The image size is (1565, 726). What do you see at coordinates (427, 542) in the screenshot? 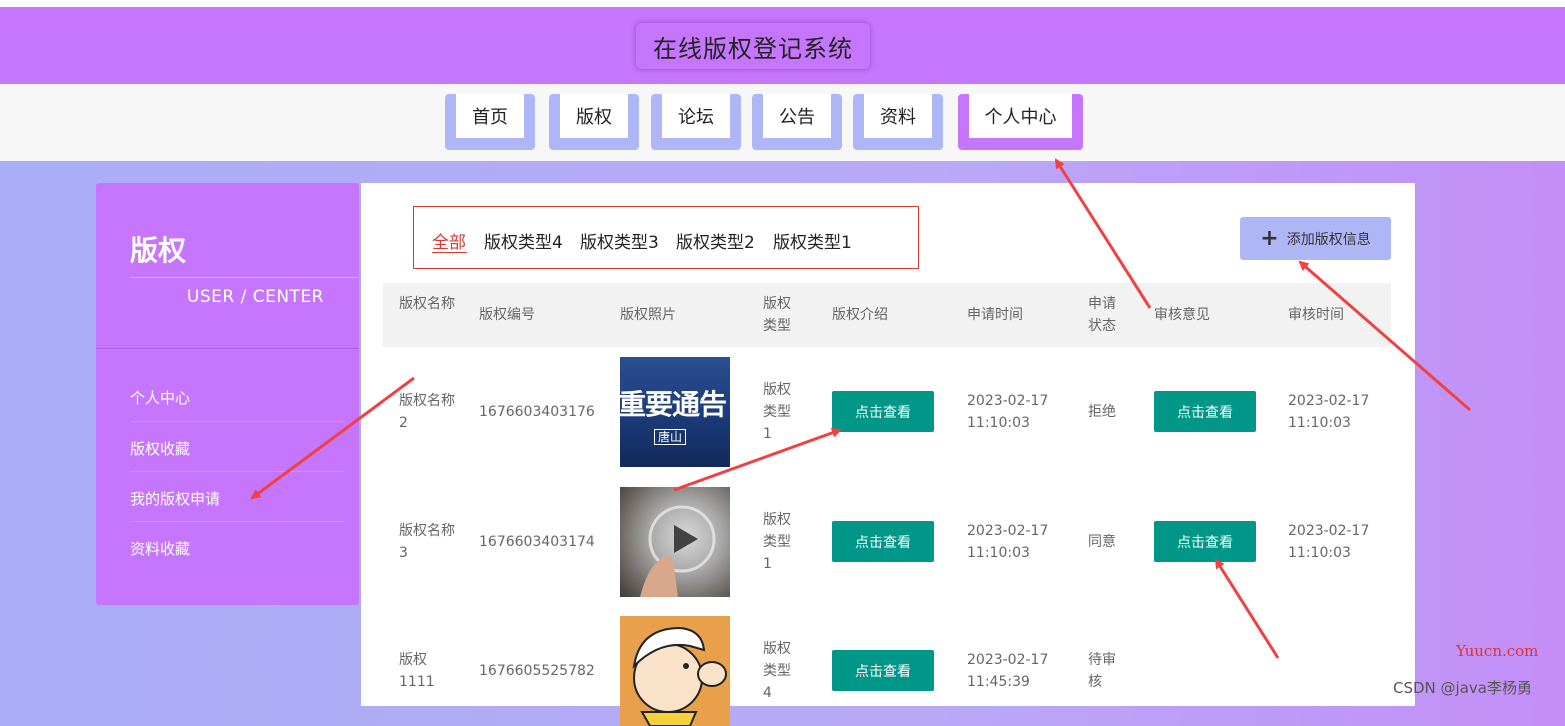
I see `cell-name: 版权名称3` at bounding box center [427, 542].